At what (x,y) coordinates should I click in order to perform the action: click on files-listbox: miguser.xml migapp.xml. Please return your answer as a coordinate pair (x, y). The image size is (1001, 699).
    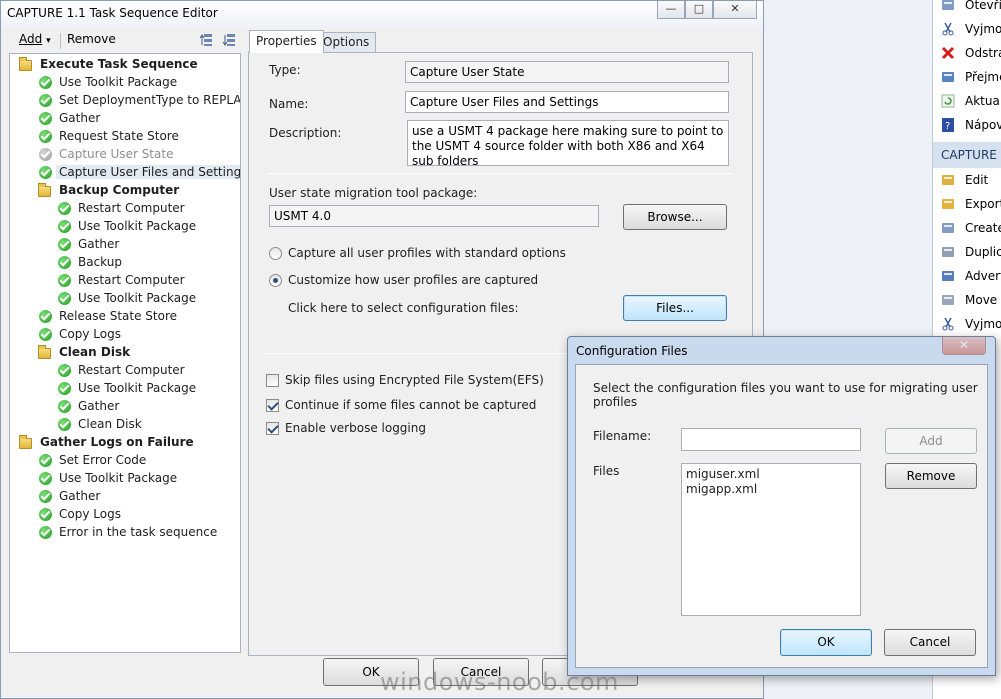
    Looking at the image, I should click on (771, 539).